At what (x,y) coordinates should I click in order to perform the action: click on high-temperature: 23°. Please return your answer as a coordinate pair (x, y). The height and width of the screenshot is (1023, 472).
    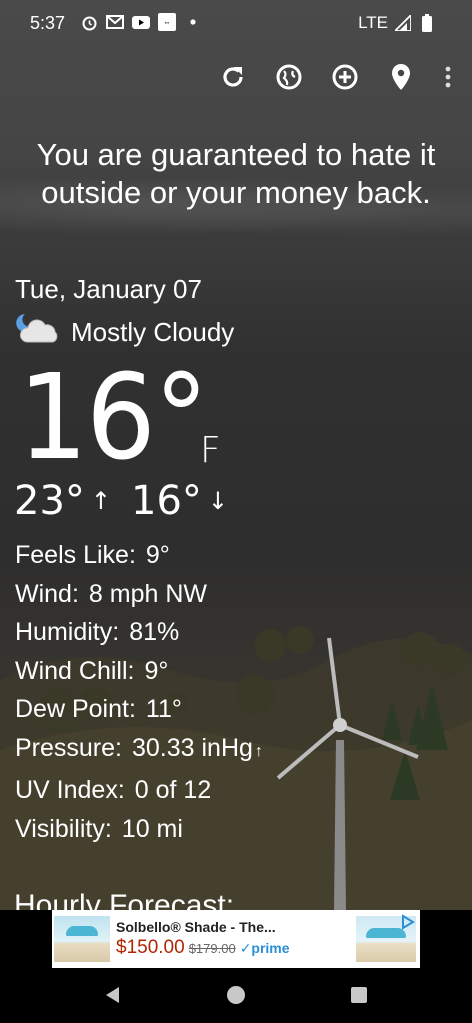
    Looking at the image, I should click on (49, 501).